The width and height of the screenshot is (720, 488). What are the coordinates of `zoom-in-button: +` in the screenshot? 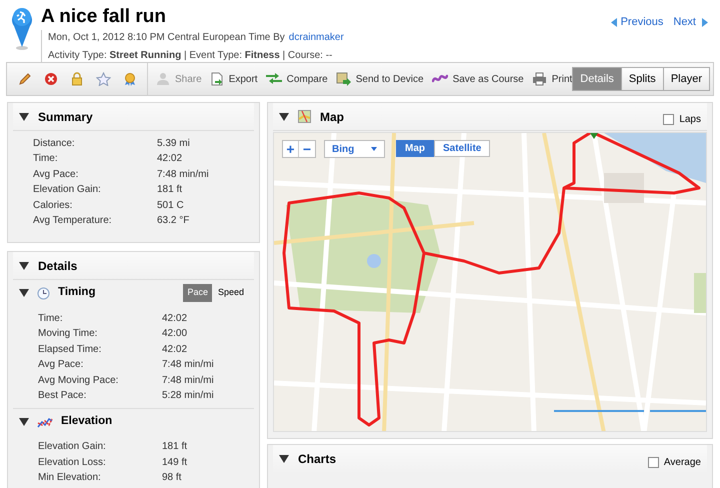 It's located at (291, 149).